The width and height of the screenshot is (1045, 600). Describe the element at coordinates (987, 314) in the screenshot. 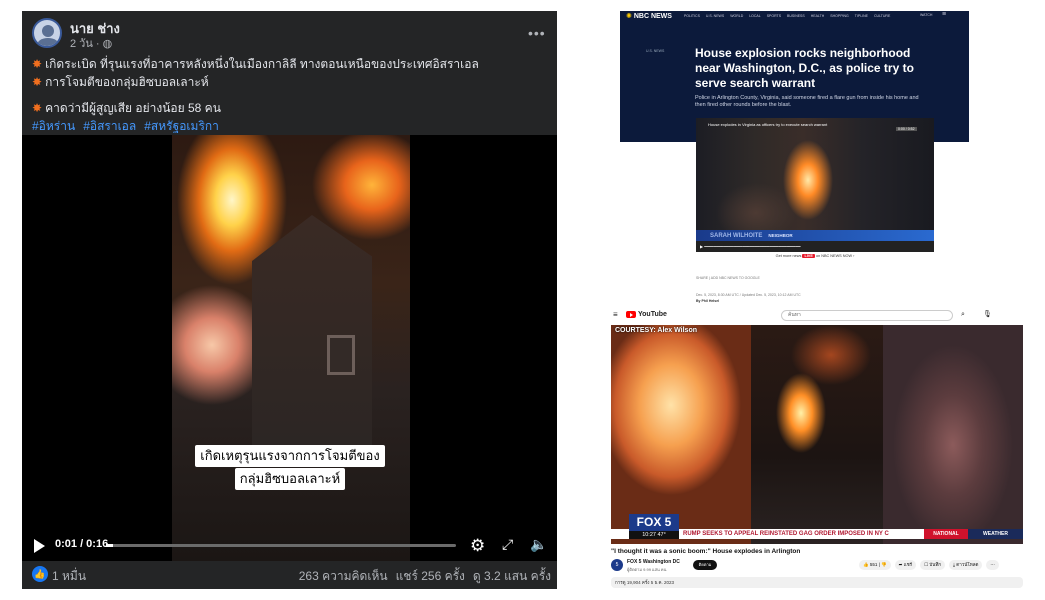

I see `mic-icon: 🎙` at that location.